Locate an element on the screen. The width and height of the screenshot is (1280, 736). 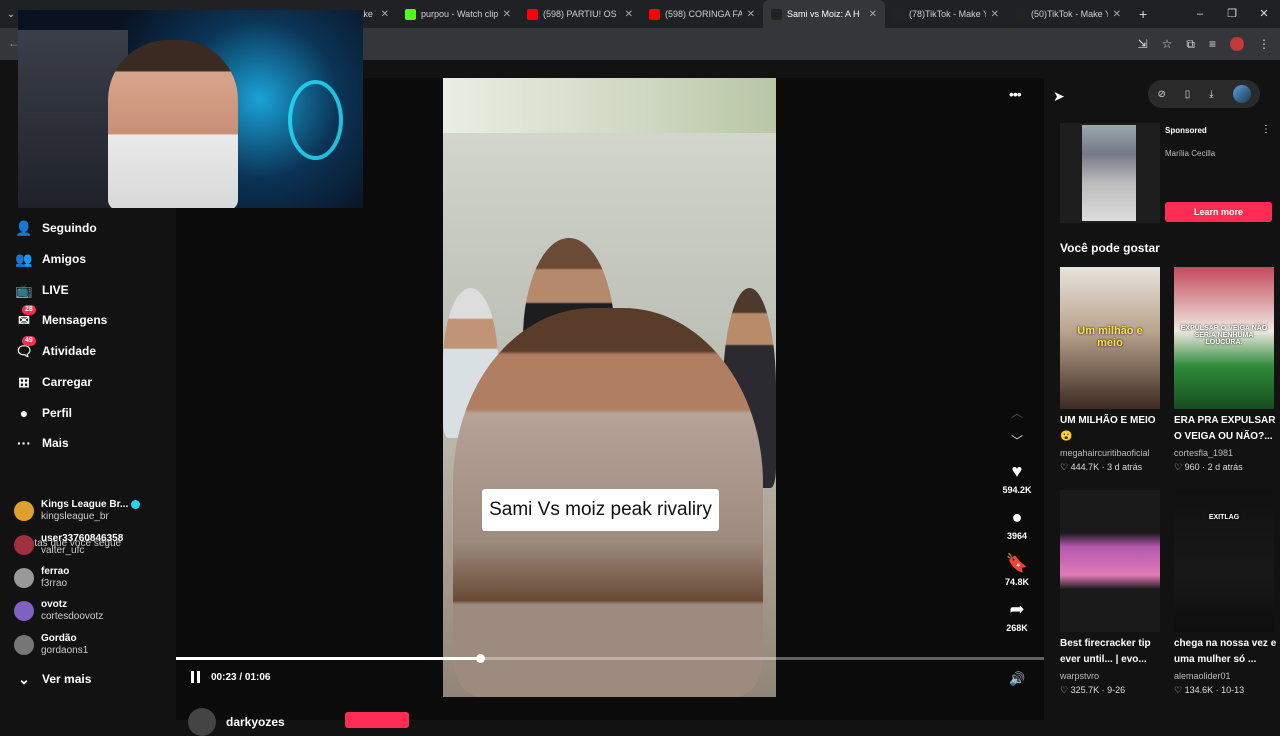
account-name: user33760846358 is located at coordinates (82, 538).